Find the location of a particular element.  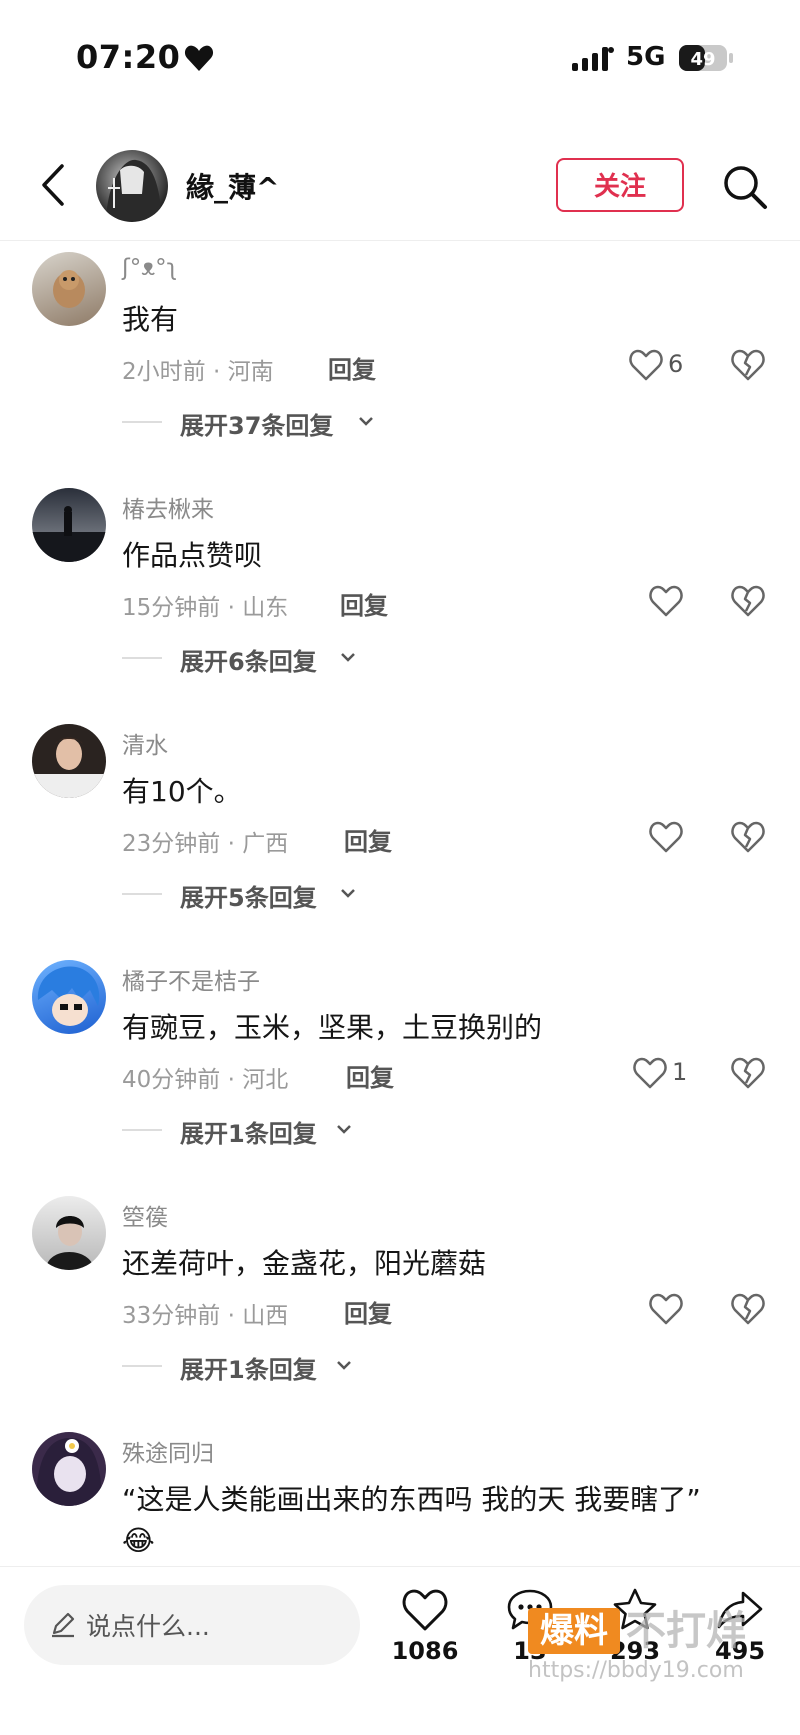

comment-item: 箜篌 还差荷叶，金盏花，阳光蘑菇 33分钟前 · 山西 回复 展开1条回复 is located at coordinates (400, 1292).